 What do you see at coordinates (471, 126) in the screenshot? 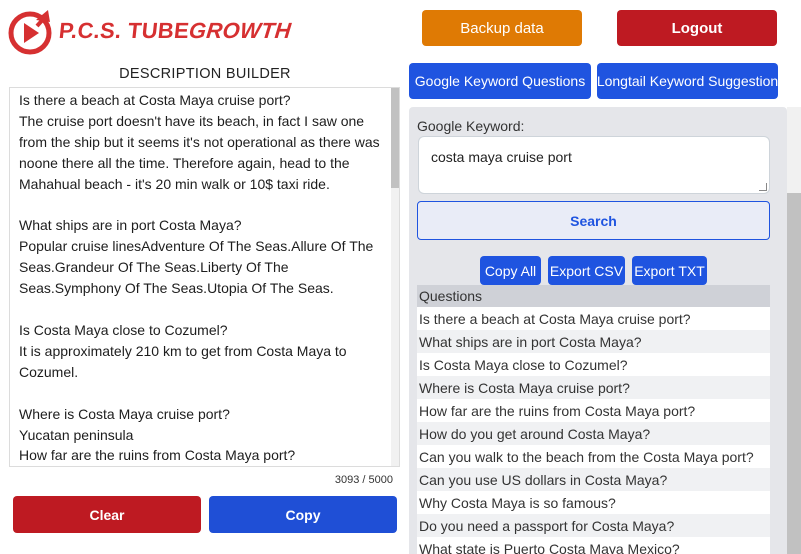
I see `google-keyword-label: Google Keyword:` at bounding box center [471, 126].